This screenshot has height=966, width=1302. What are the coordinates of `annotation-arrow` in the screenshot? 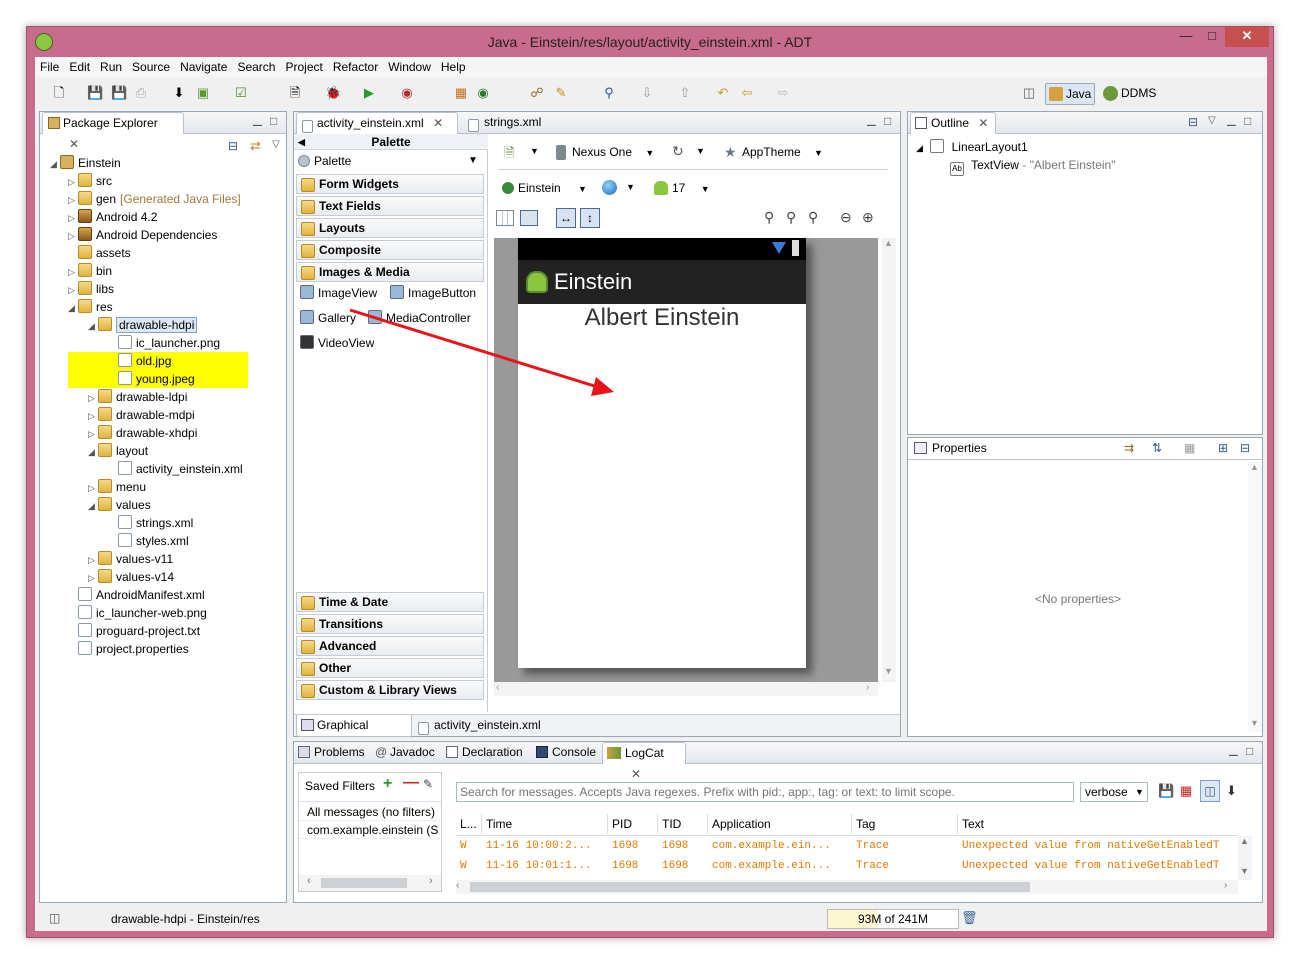 It's located at (481, 352).